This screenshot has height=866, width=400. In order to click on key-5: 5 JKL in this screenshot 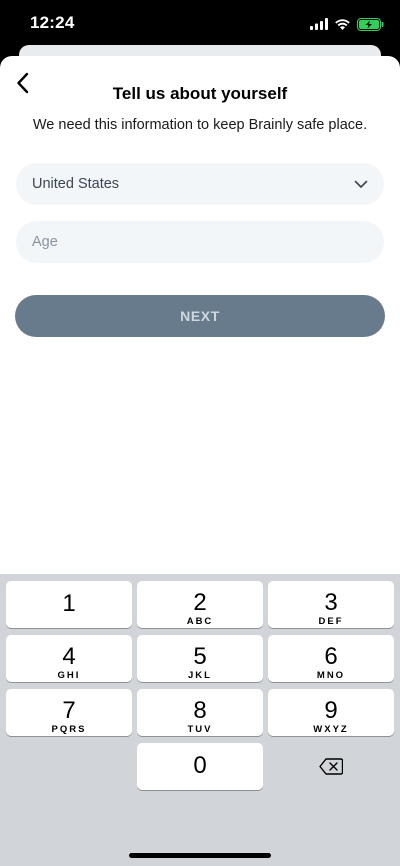, I will do `click(200, 658)`.